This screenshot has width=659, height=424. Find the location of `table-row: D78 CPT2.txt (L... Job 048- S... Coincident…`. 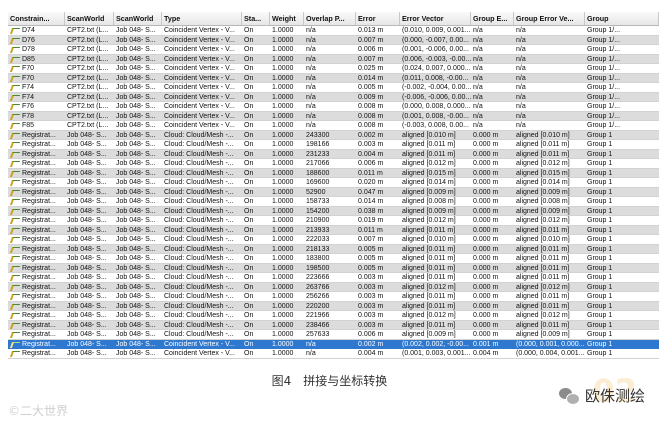

table-row: D78 CPT2.txt (L... Job 048- S... Coincident… is located at coordinates (333, 50).